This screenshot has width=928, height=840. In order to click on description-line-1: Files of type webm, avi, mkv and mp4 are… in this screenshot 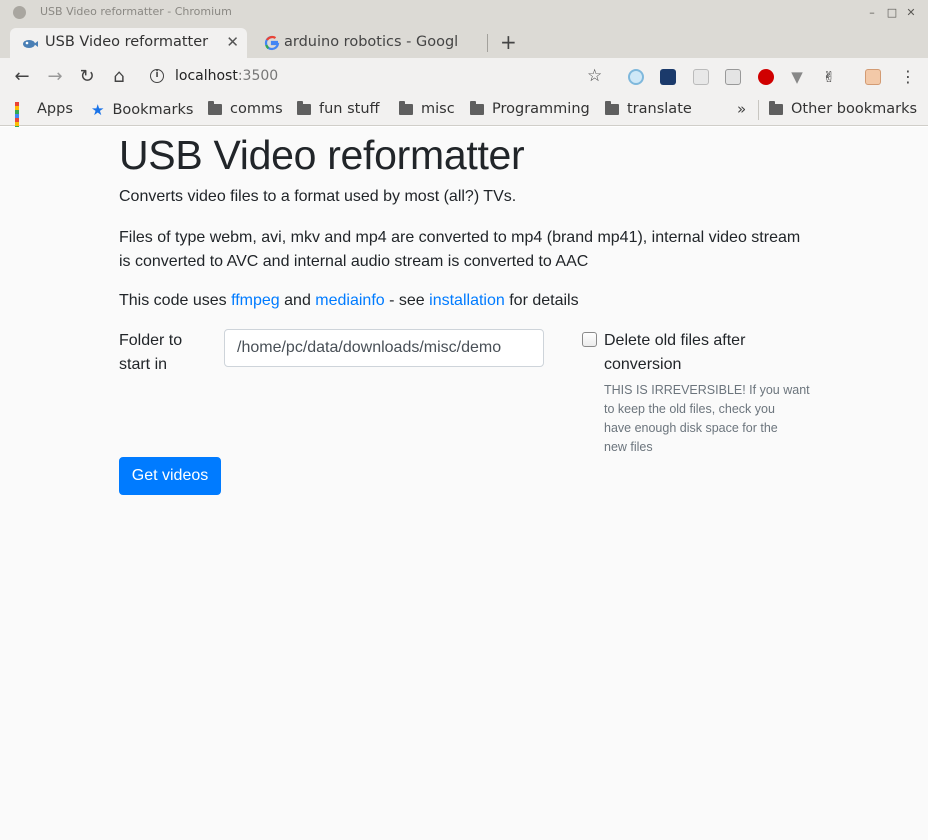, I will do `click(460, 237)`.